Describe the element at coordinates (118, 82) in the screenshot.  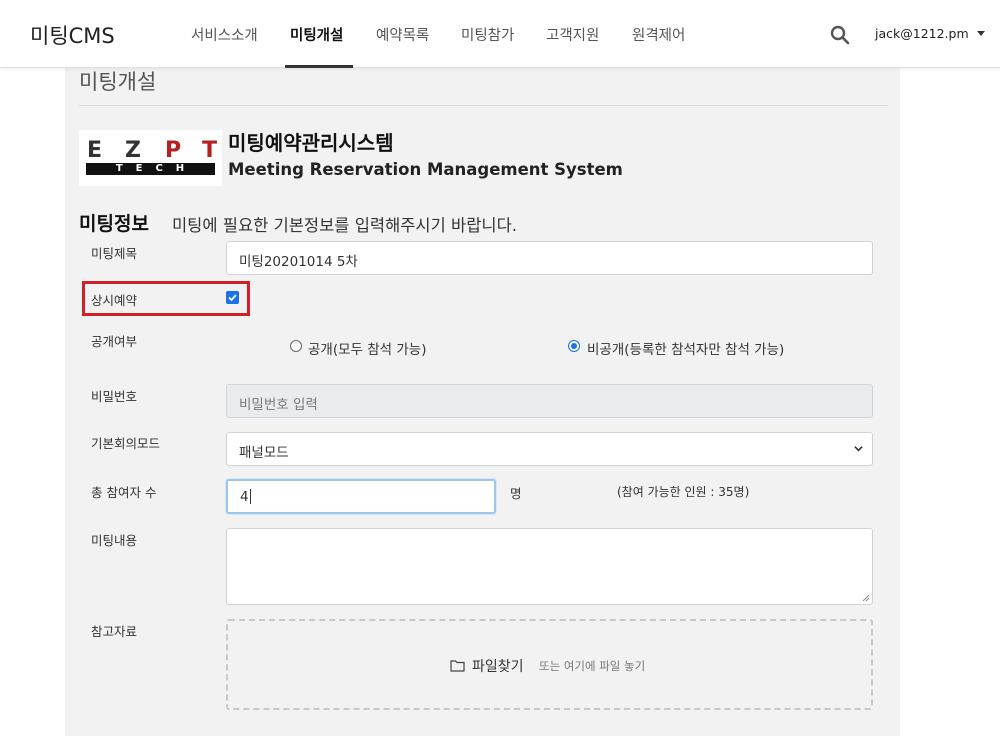
I see `page-title: 미팅개설` at that location.